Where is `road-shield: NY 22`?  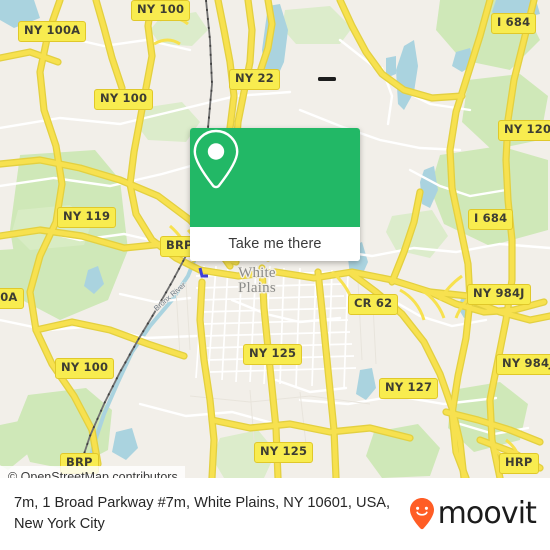
road-shield: NY 22 is located at coordinates (254, 79).